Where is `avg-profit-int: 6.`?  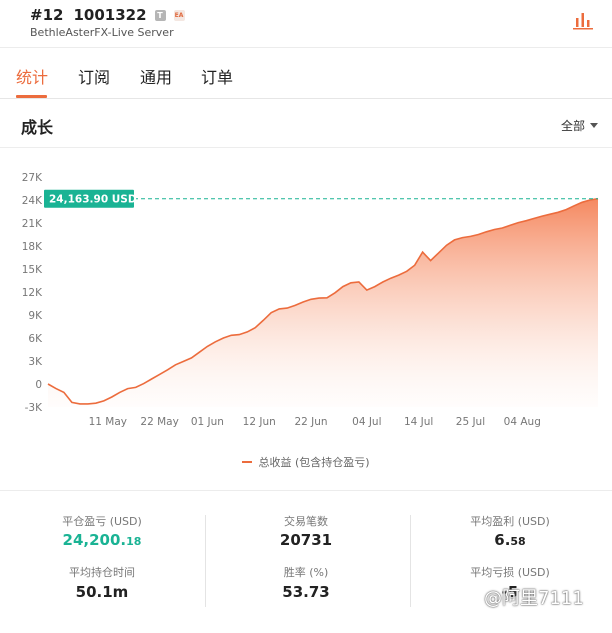
avg-profit-int: 6. is located at coordinates (502, 540).